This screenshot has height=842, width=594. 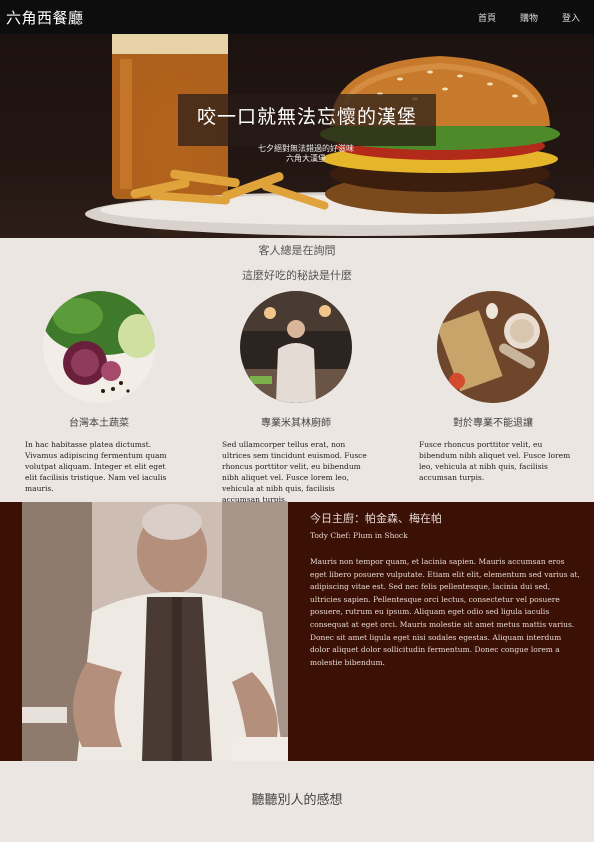 What do you see at coordinates (487, 17) in the screenshot?
I see `nav-link-home: 首頁` at bounding box center [487, 17].